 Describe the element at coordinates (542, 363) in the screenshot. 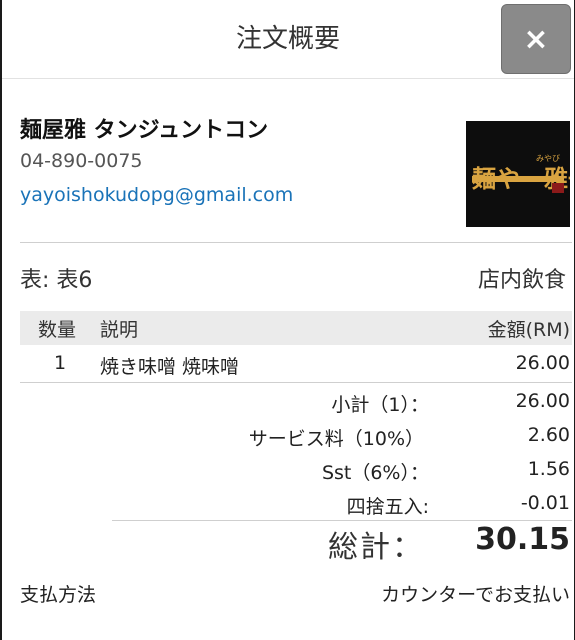

I see `item-amount: 26.00` at that location.